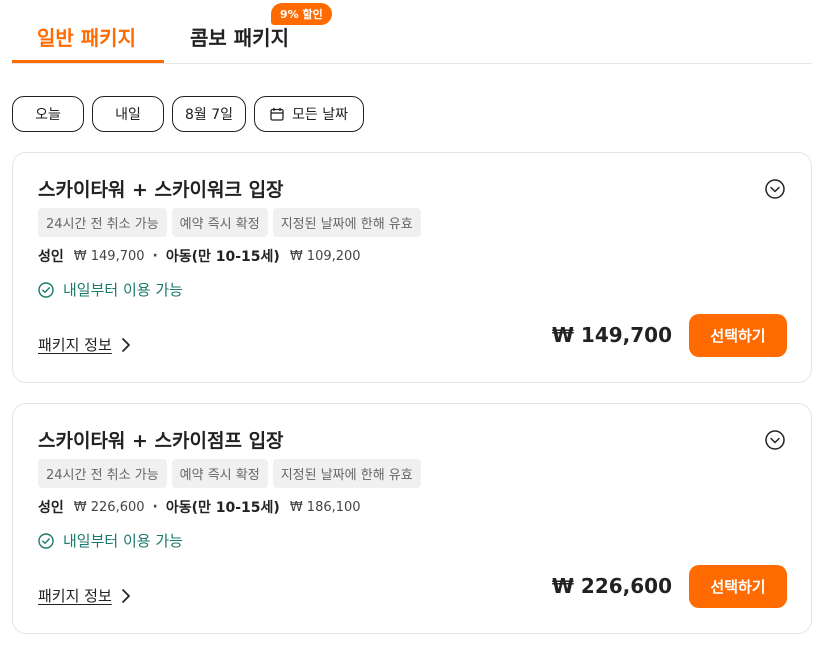  What do you see at coordinates (320, 115) in the screenshot?
I see `date-chip-all-label: 모든 날짜` at bounding box center [320, 115].